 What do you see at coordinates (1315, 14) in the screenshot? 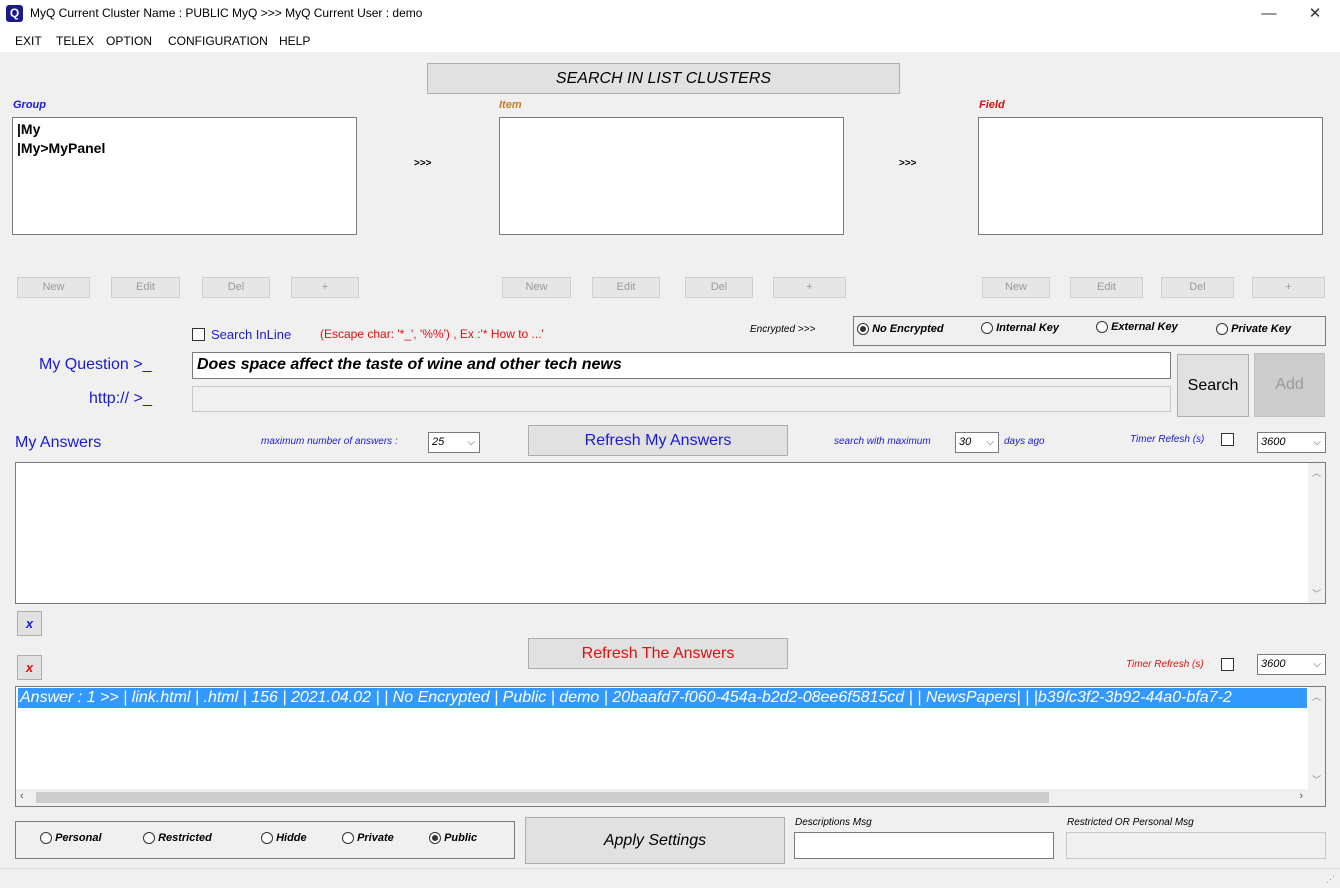
I see `close-button: ✕` at bounding box center [1315, 14].